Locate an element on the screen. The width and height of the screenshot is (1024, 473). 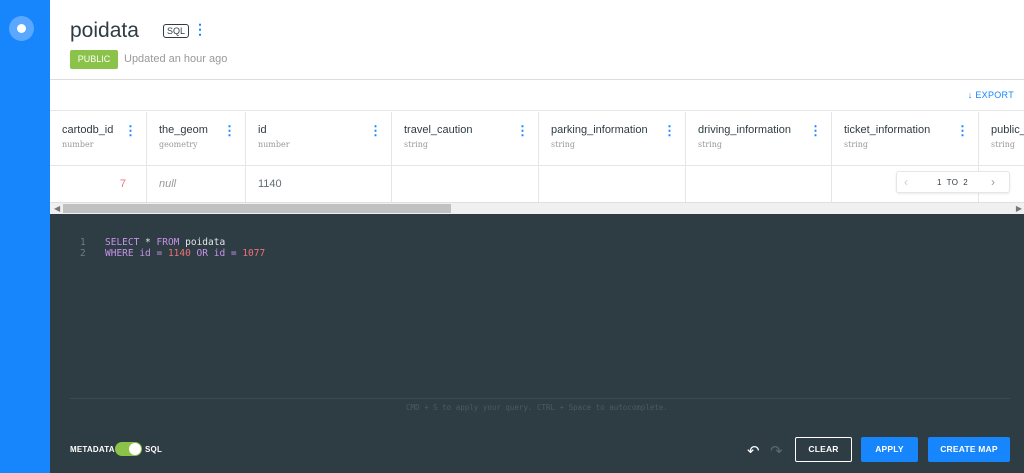
divider is located at coordinates (540, 398).